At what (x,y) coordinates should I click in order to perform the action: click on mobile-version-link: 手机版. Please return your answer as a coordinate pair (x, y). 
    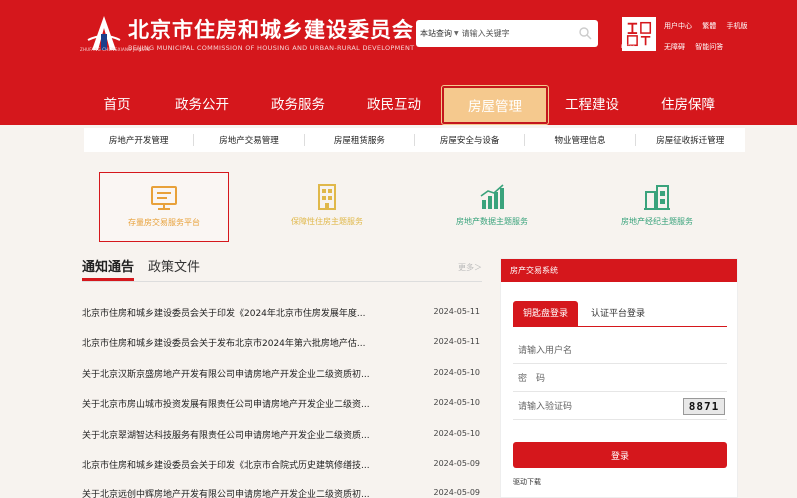
    Looking at the image, I should click on (736, 26).